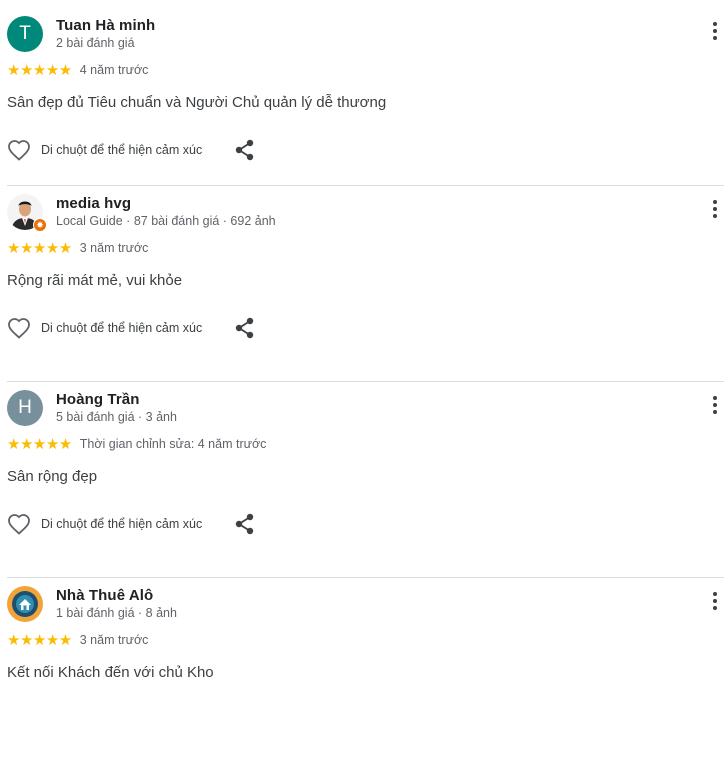 This screenshot has width=725, height=774. I want to click on reviewer-meta: 5 bài đánh giá · 3 ảnh, so click(116, 417).